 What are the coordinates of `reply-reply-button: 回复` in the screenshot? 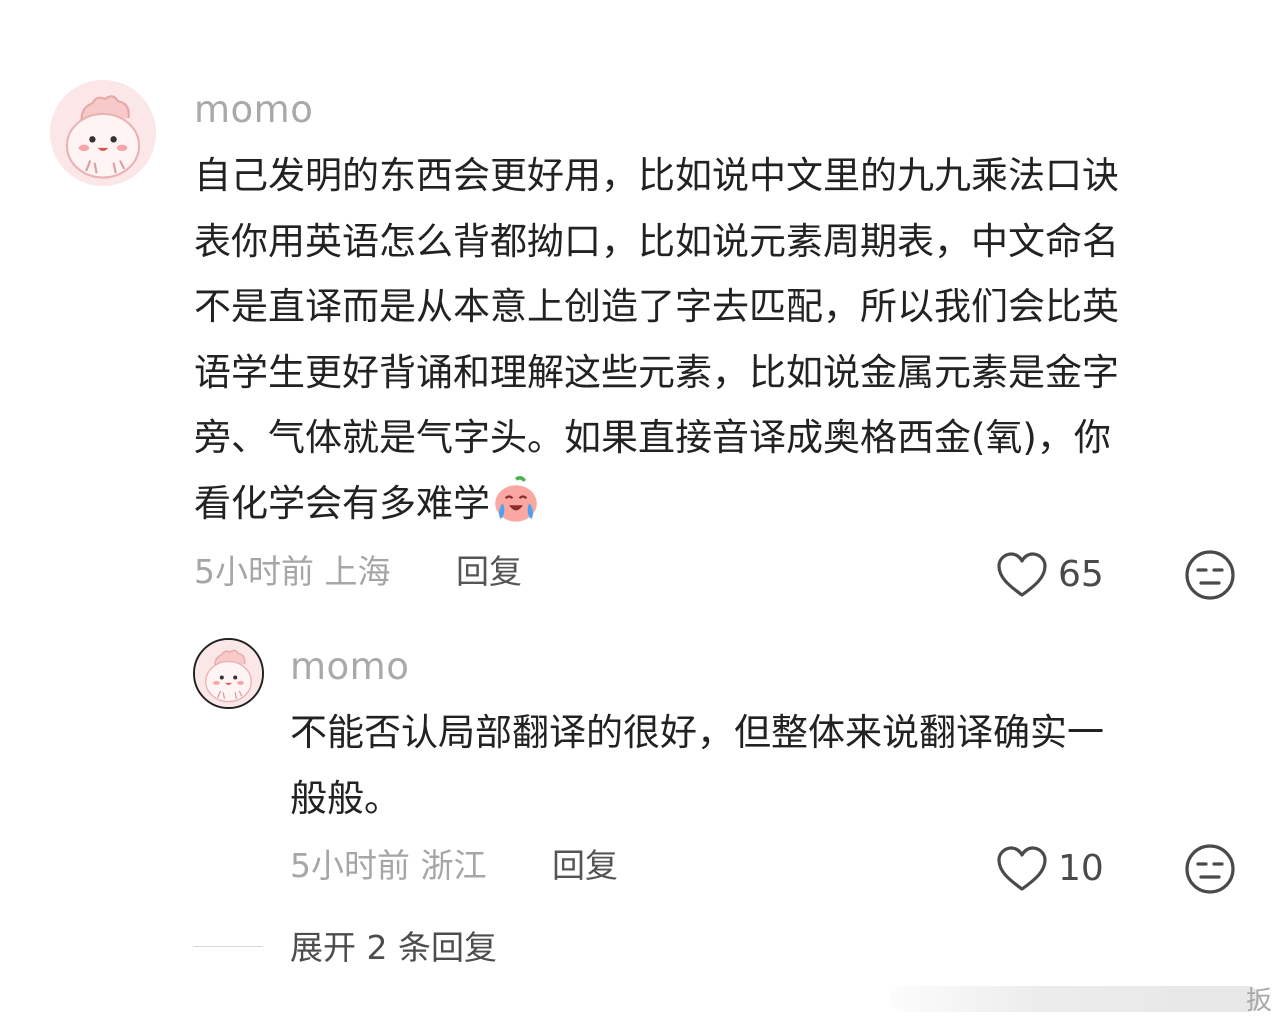 It's located at (585, 865).